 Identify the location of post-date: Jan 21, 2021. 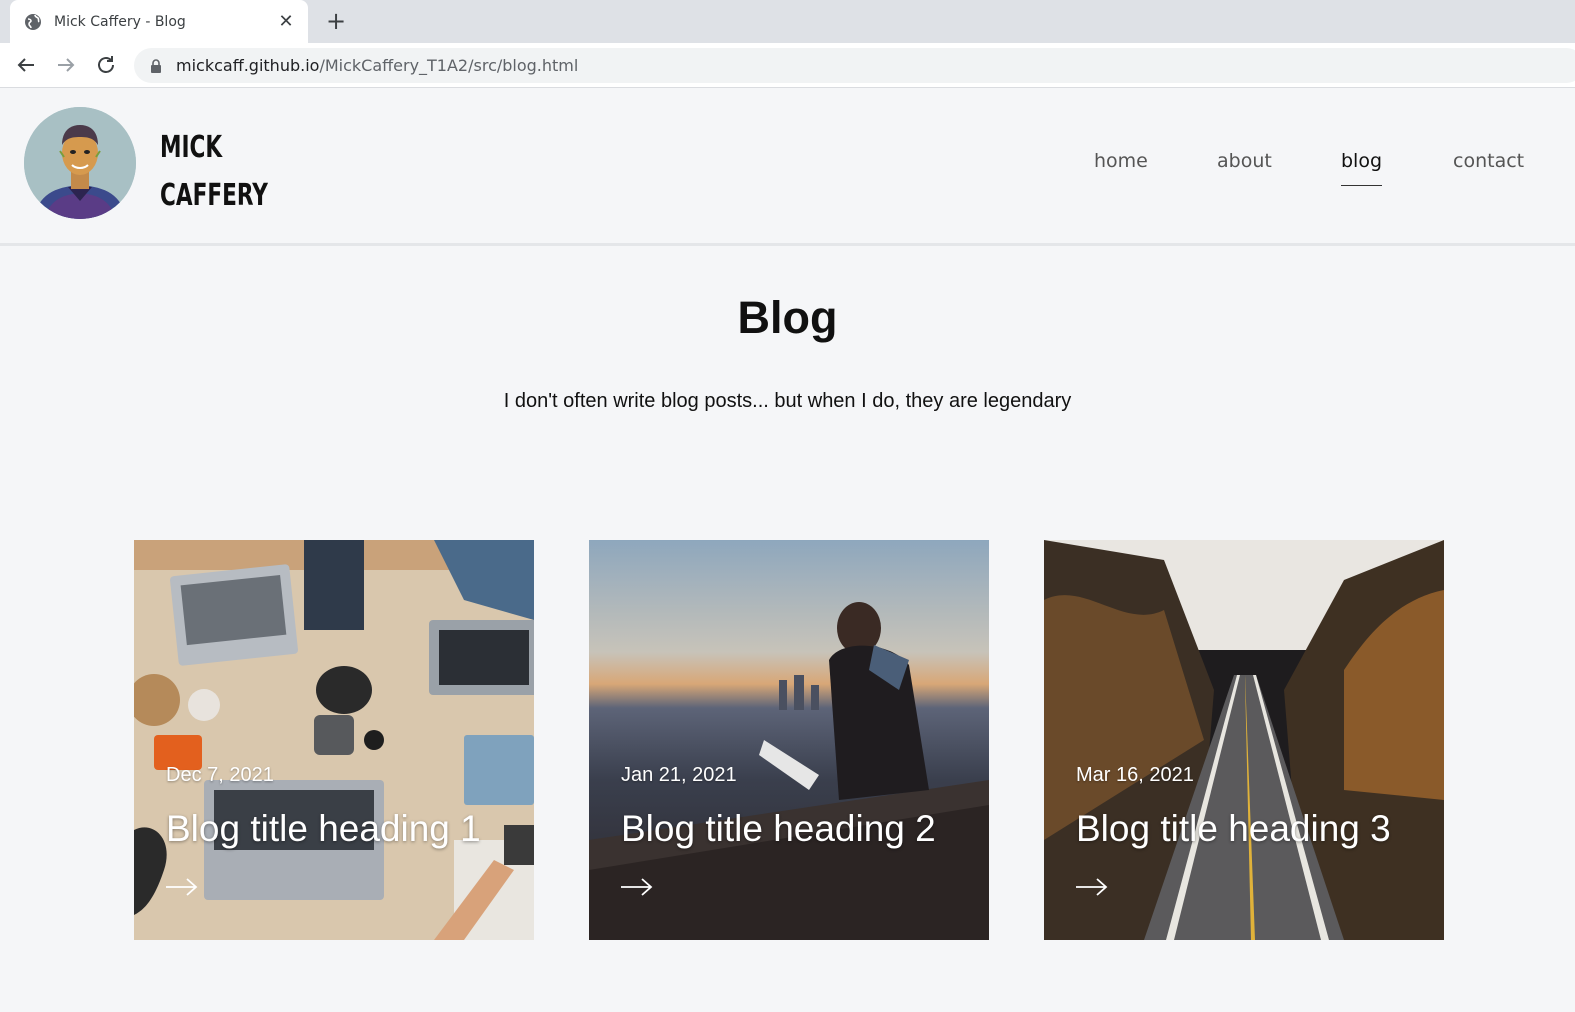
(679, 775).